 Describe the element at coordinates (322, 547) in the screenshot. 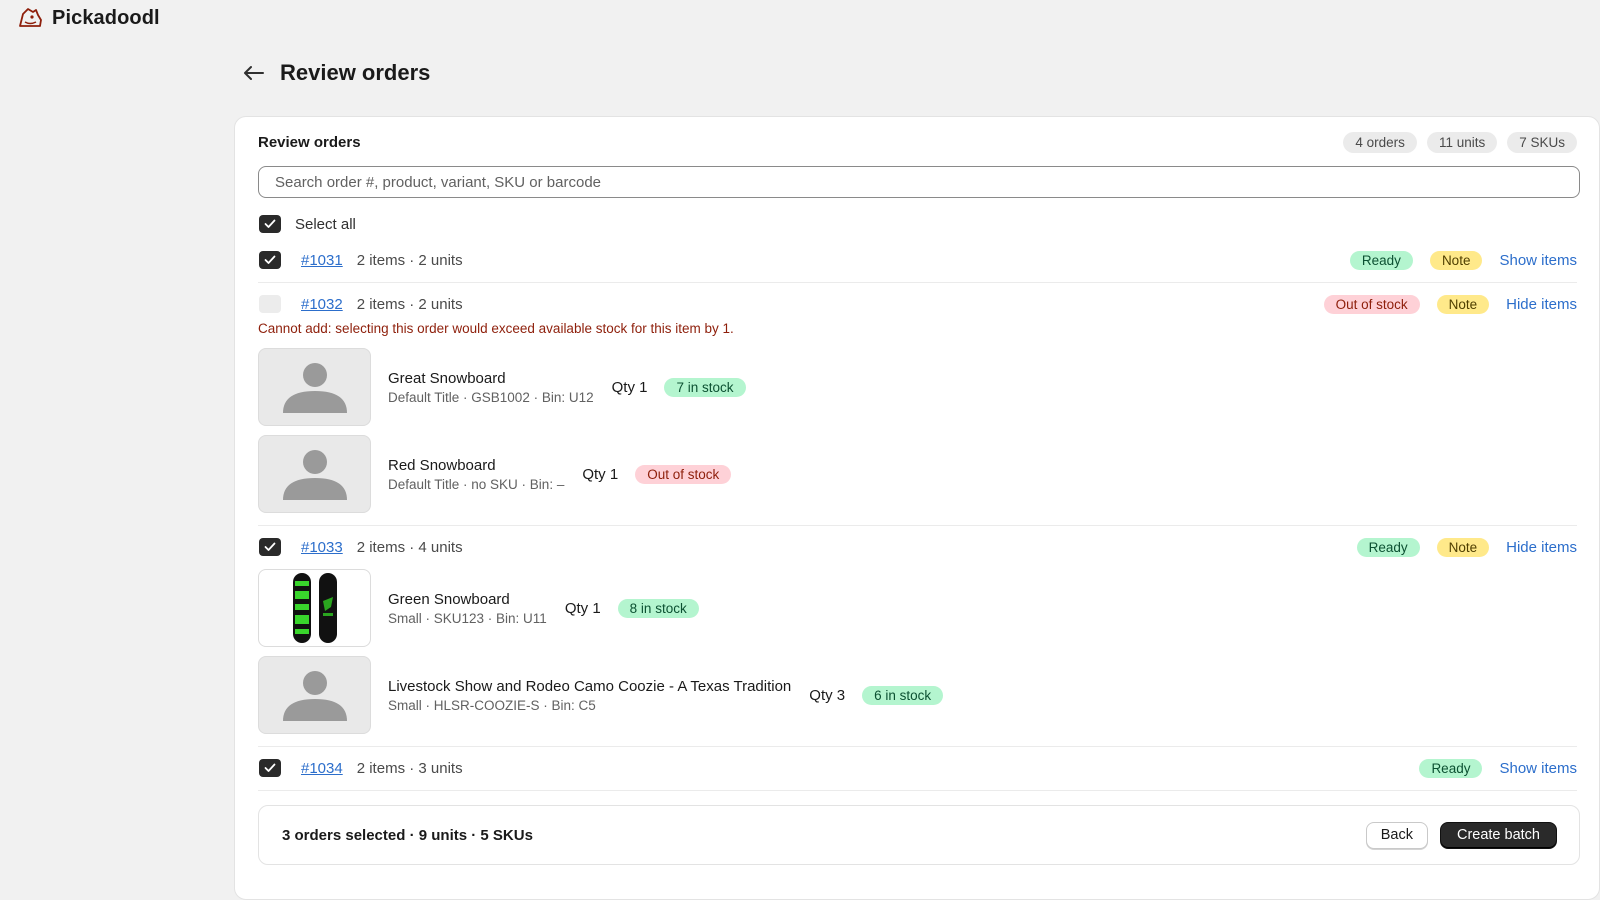

I see `order-number-link: #1033` at that location.